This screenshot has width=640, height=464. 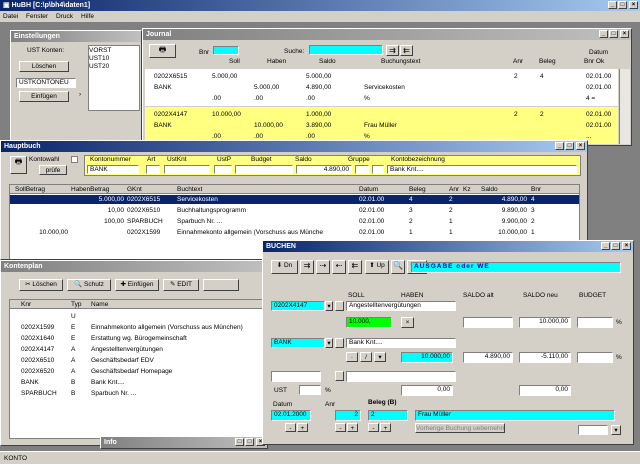 I want to click on journal-scrollbar, so click(x=624, y=106).